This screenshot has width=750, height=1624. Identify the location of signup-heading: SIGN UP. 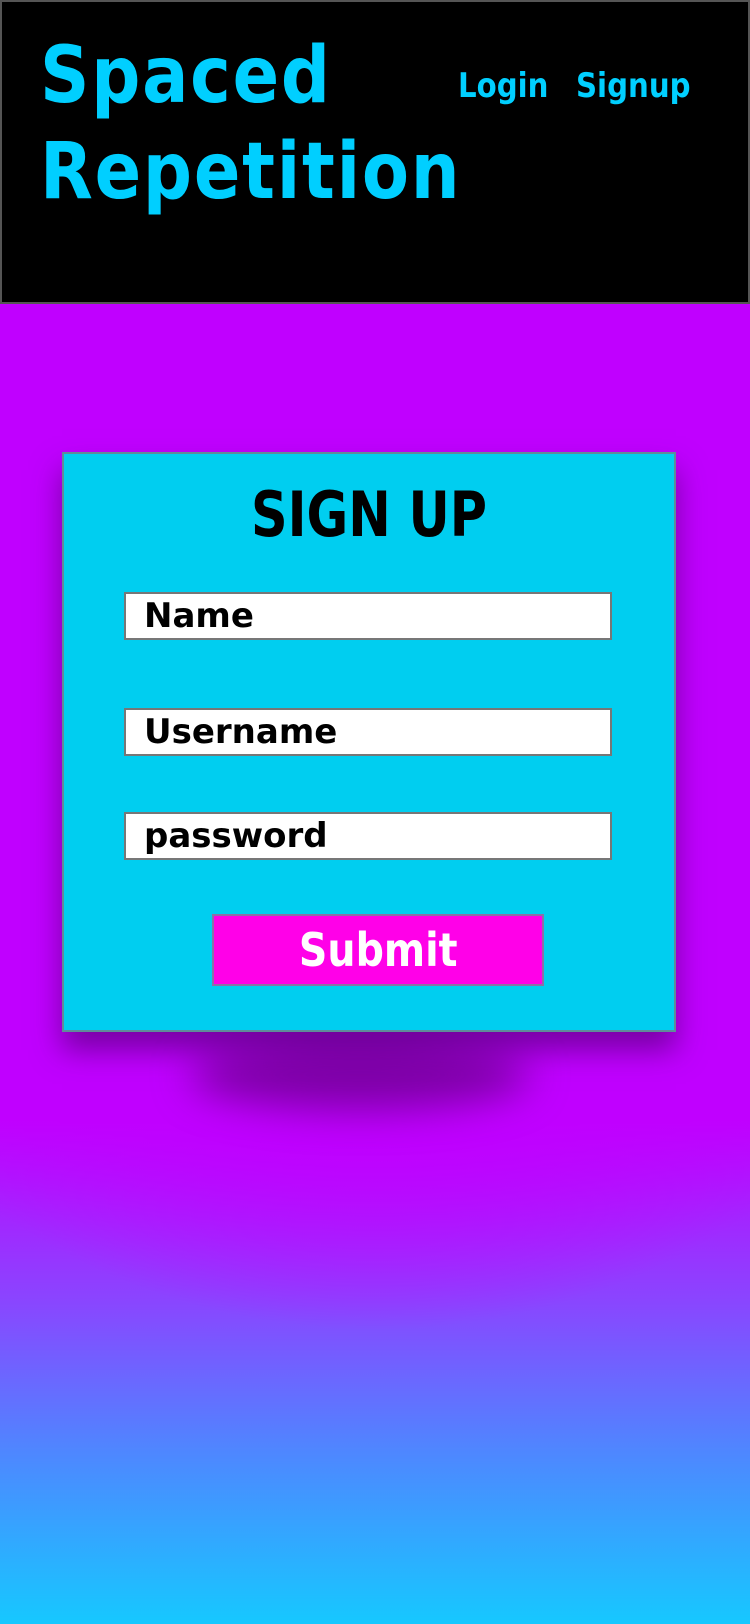
(369, 514).